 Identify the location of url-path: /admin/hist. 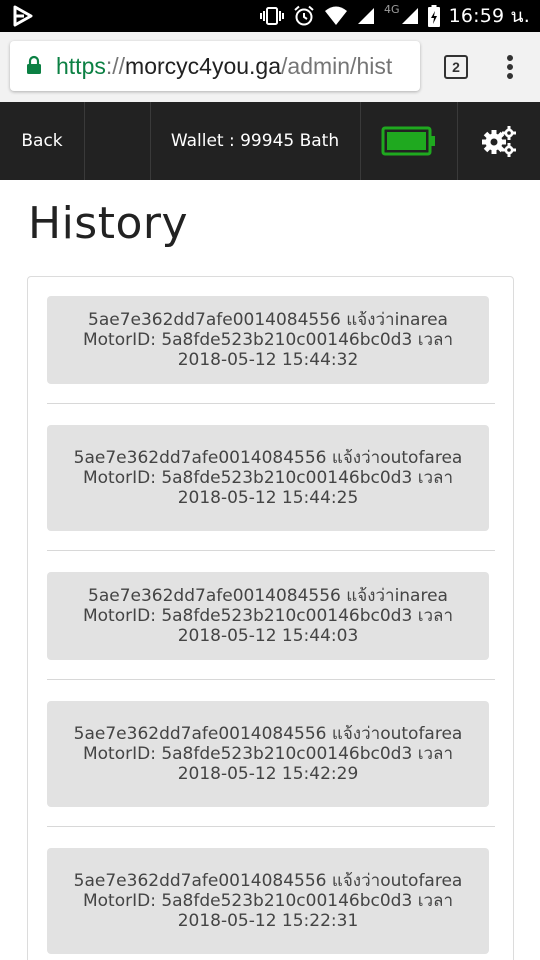
(337, 66).